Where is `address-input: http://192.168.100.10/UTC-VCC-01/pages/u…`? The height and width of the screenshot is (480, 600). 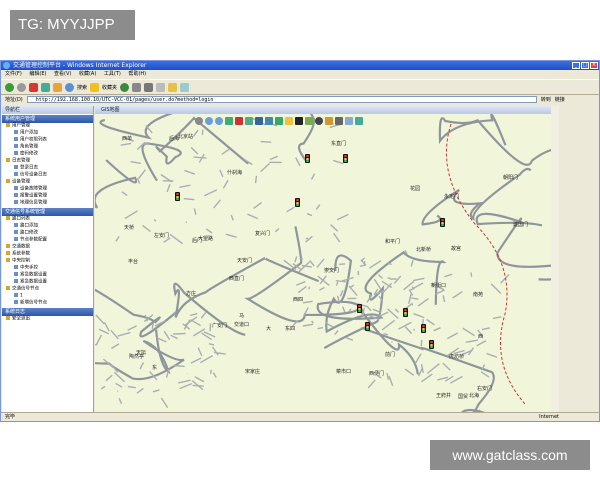 address-input: http://192.168.100.10/UTC-VCC-01/pages/u… is located at coordinates (281, 99).